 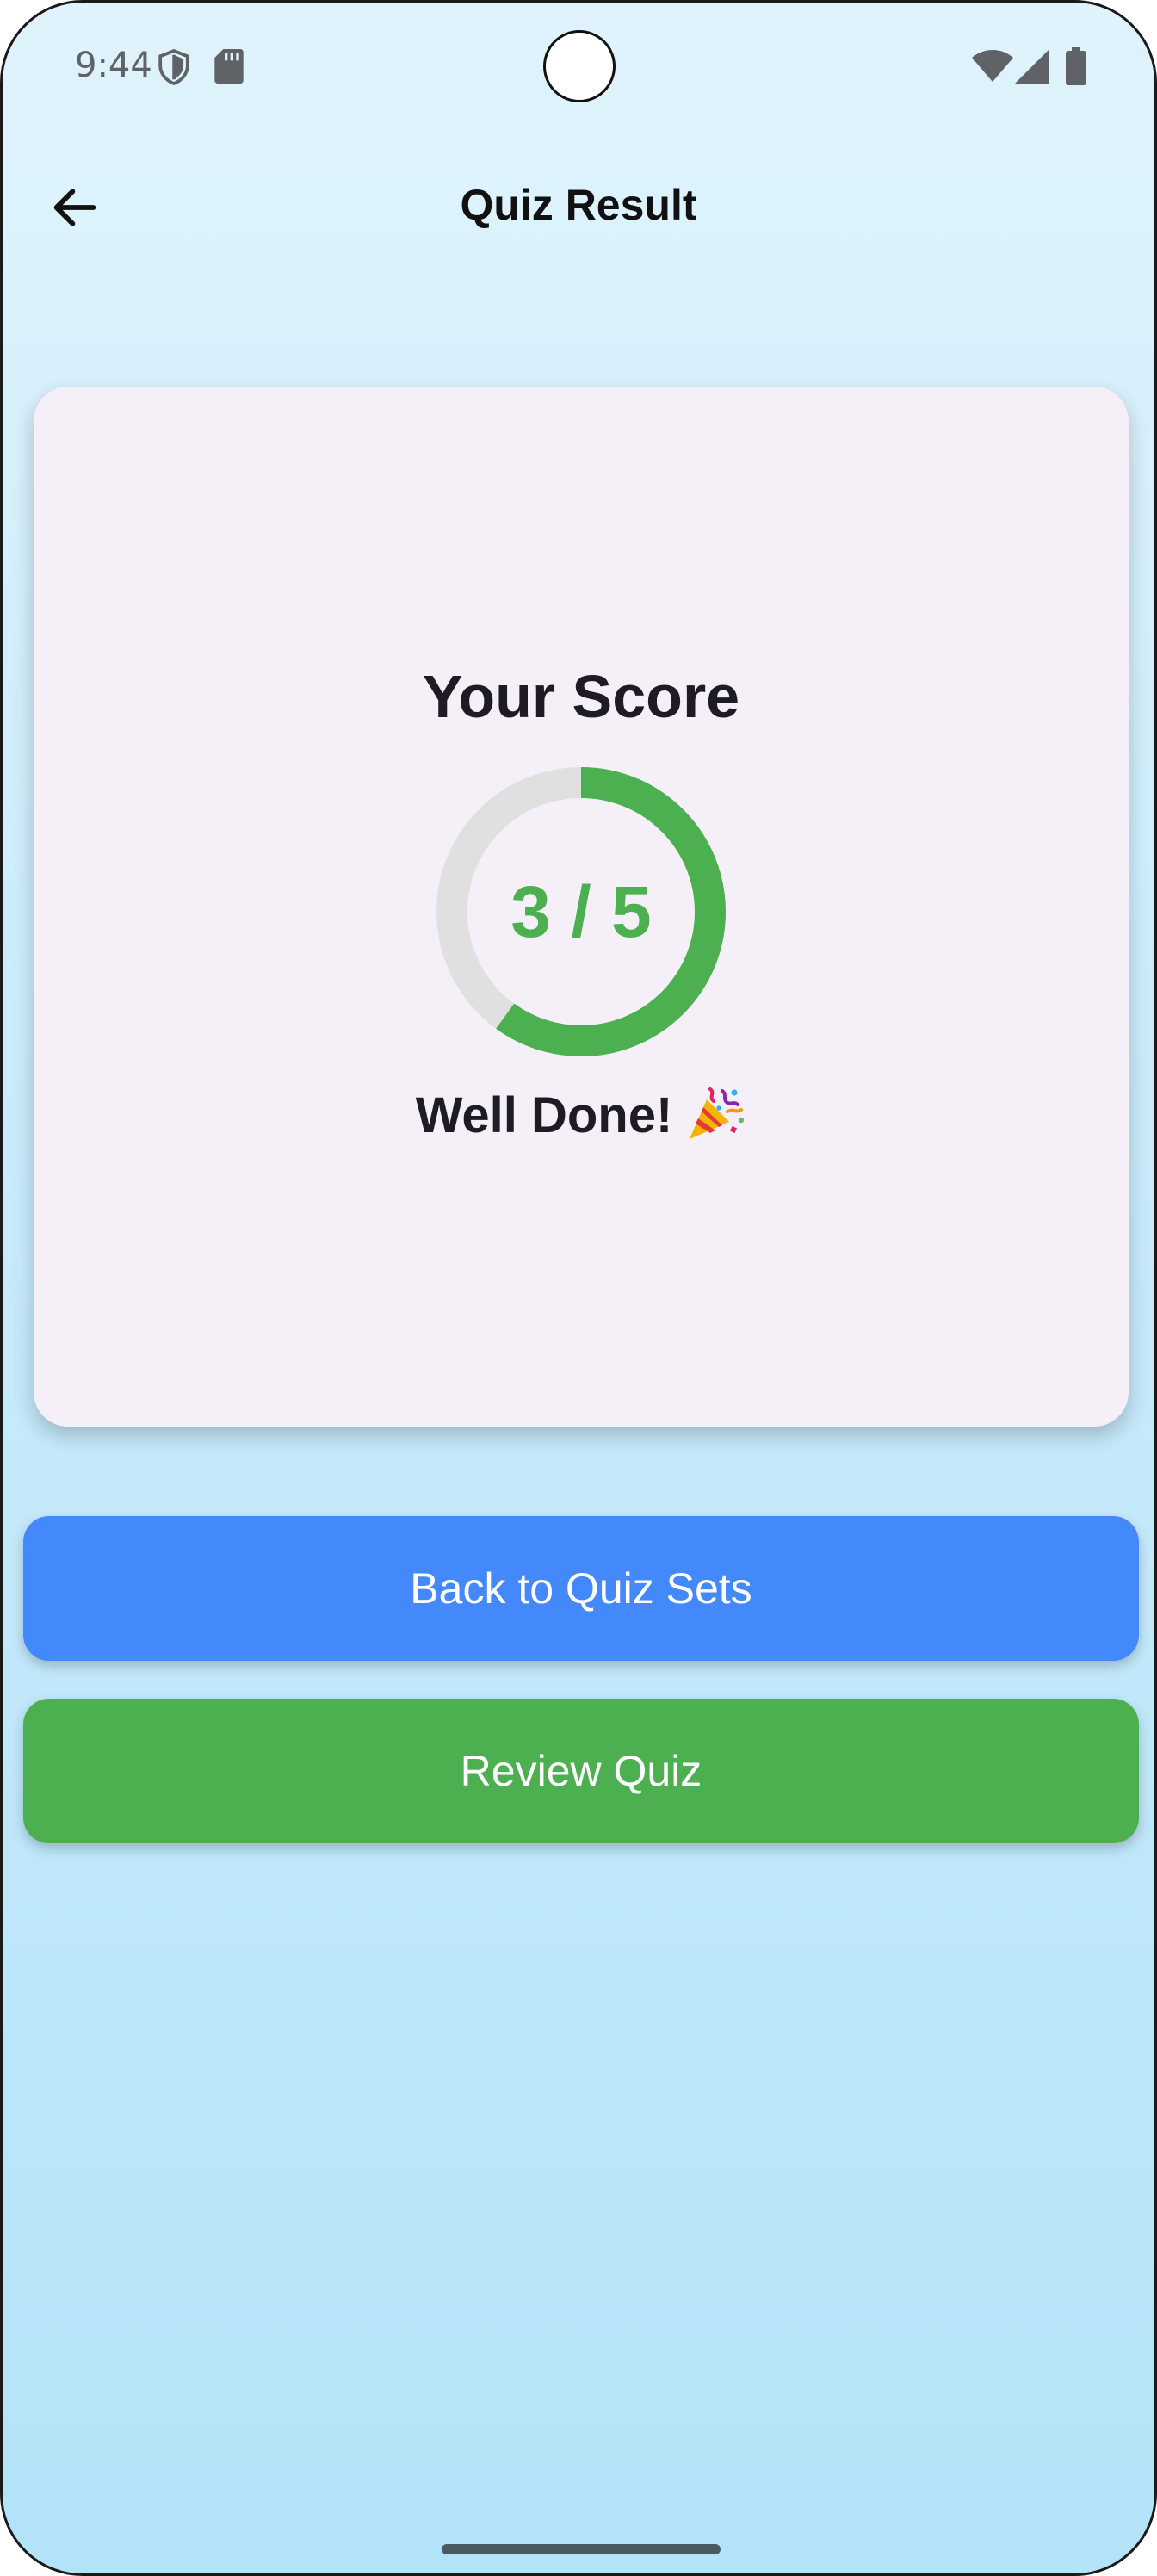 I want to click on shield-icon, so click(x=174, y=67).